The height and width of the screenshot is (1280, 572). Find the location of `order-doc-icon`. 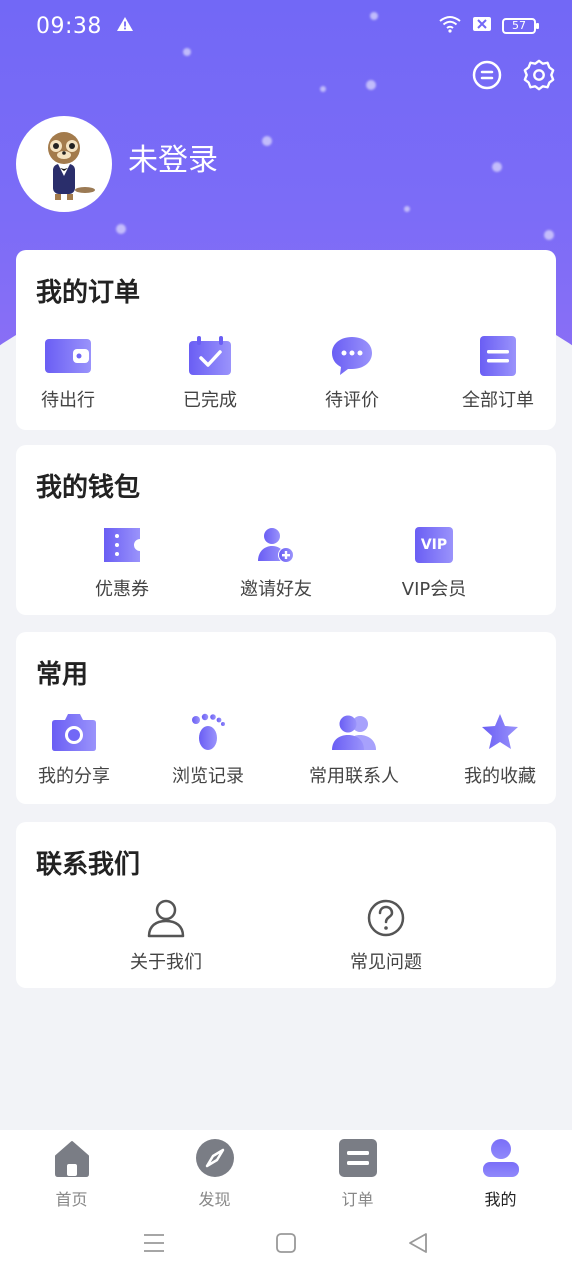

order-doc-icon is located at coordinates (358, 1160).